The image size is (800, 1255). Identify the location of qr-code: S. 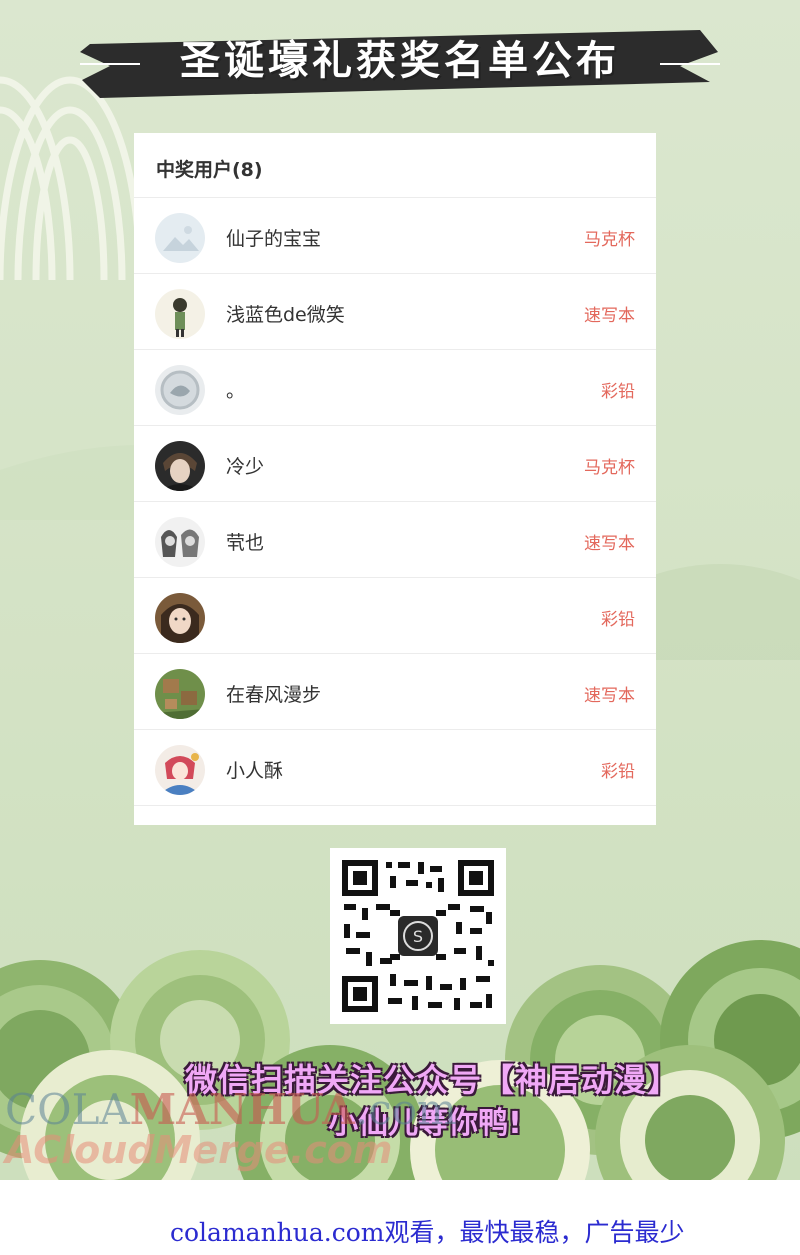
(418, 936).